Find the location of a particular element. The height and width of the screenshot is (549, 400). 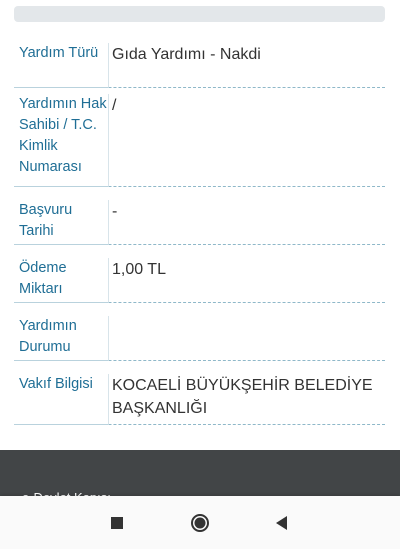

row-application-date: Başvuru Tarihi - is located at coordinates (199, 216).